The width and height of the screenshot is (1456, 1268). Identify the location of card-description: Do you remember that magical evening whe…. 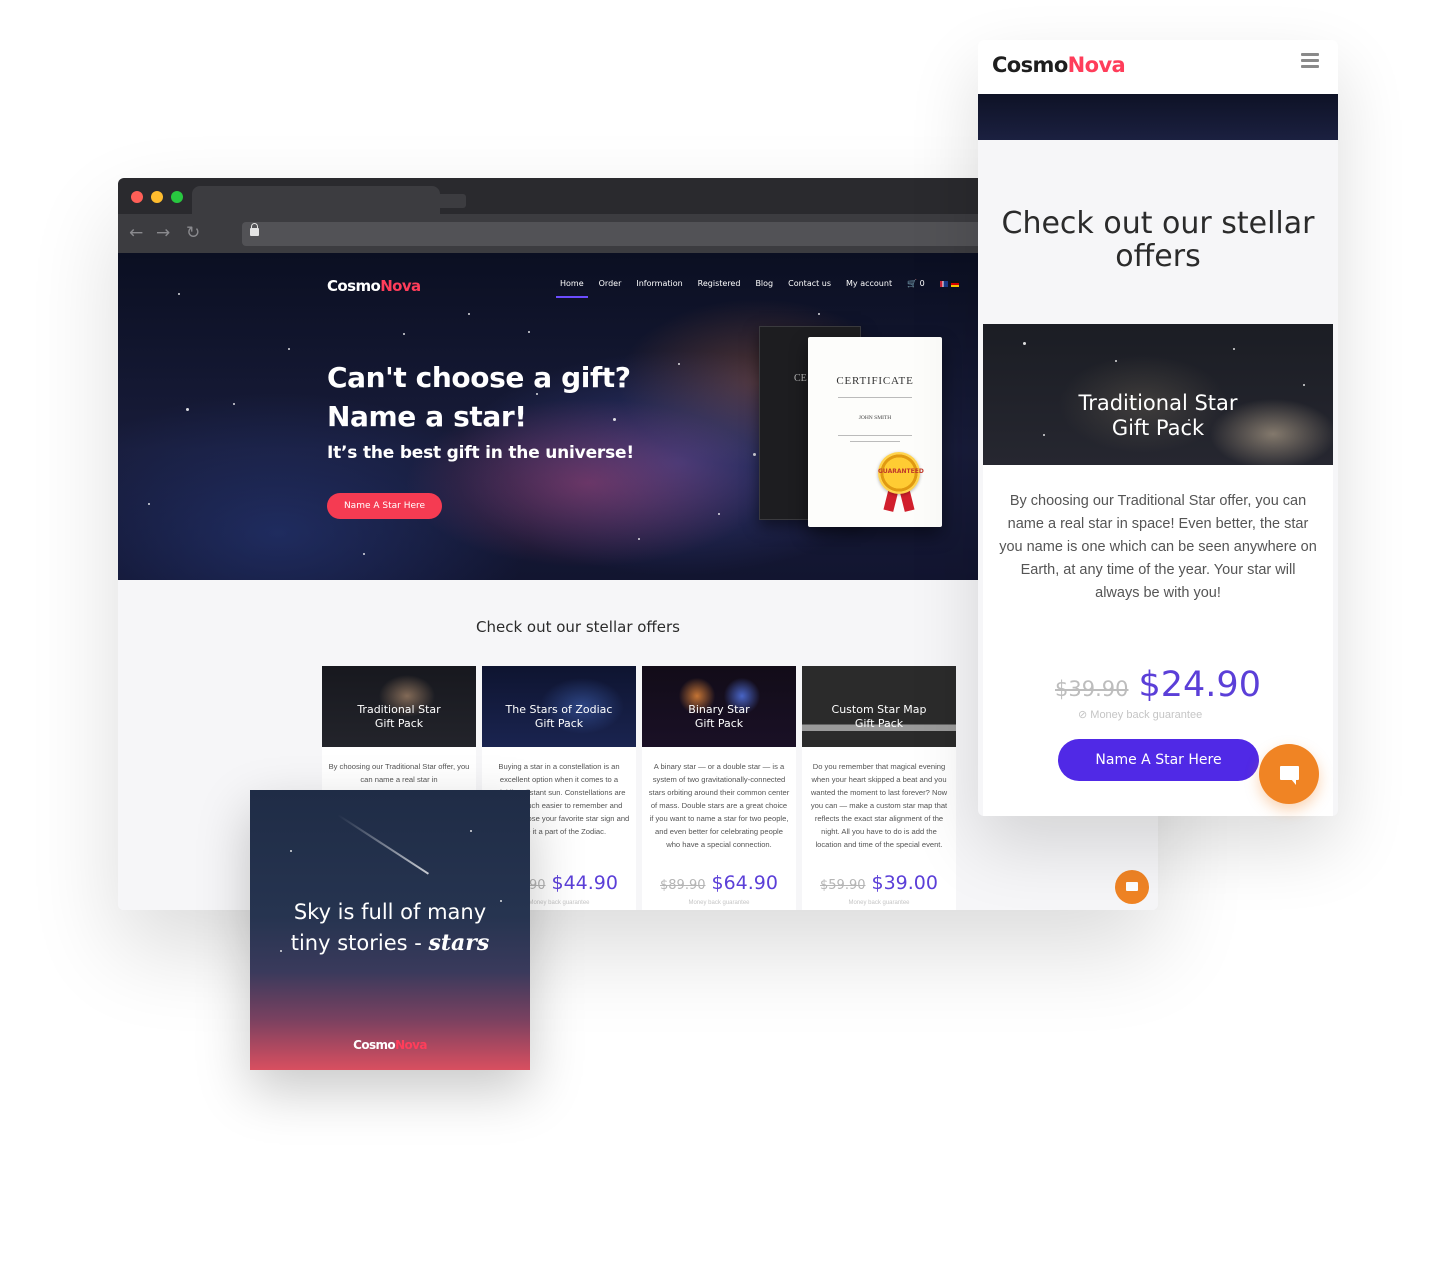
(879, 805).